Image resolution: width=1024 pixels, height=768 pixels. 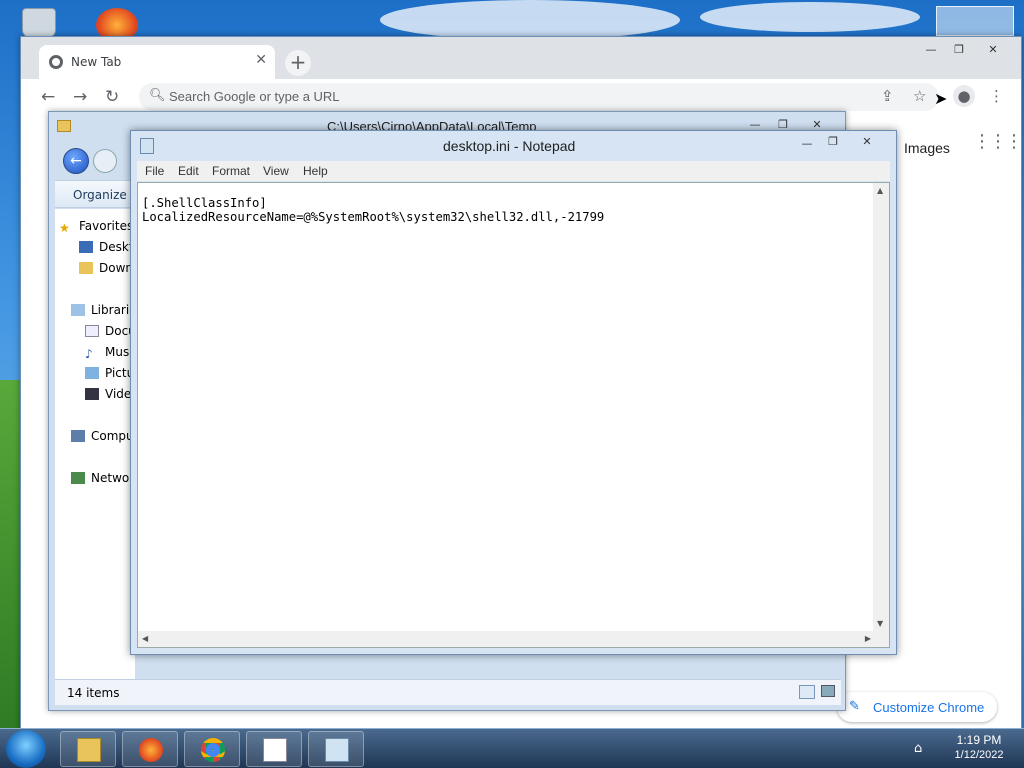 I want to click on menu-help: Help, so click(x=315, y=171).